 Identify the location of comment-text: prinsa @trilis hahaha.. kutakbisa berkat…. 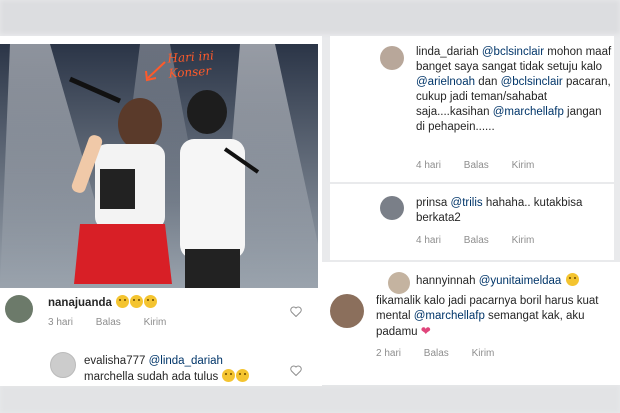
(514, 211).